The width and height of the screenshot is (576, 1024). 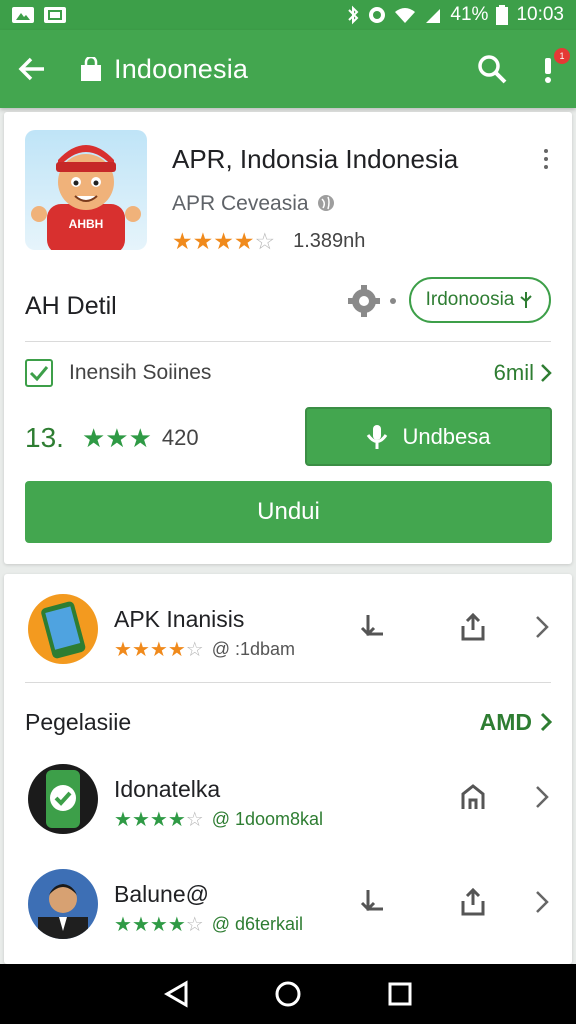 I want to click on app-name: APR, Indonsia Indonesia, so click(x=315, y=159).